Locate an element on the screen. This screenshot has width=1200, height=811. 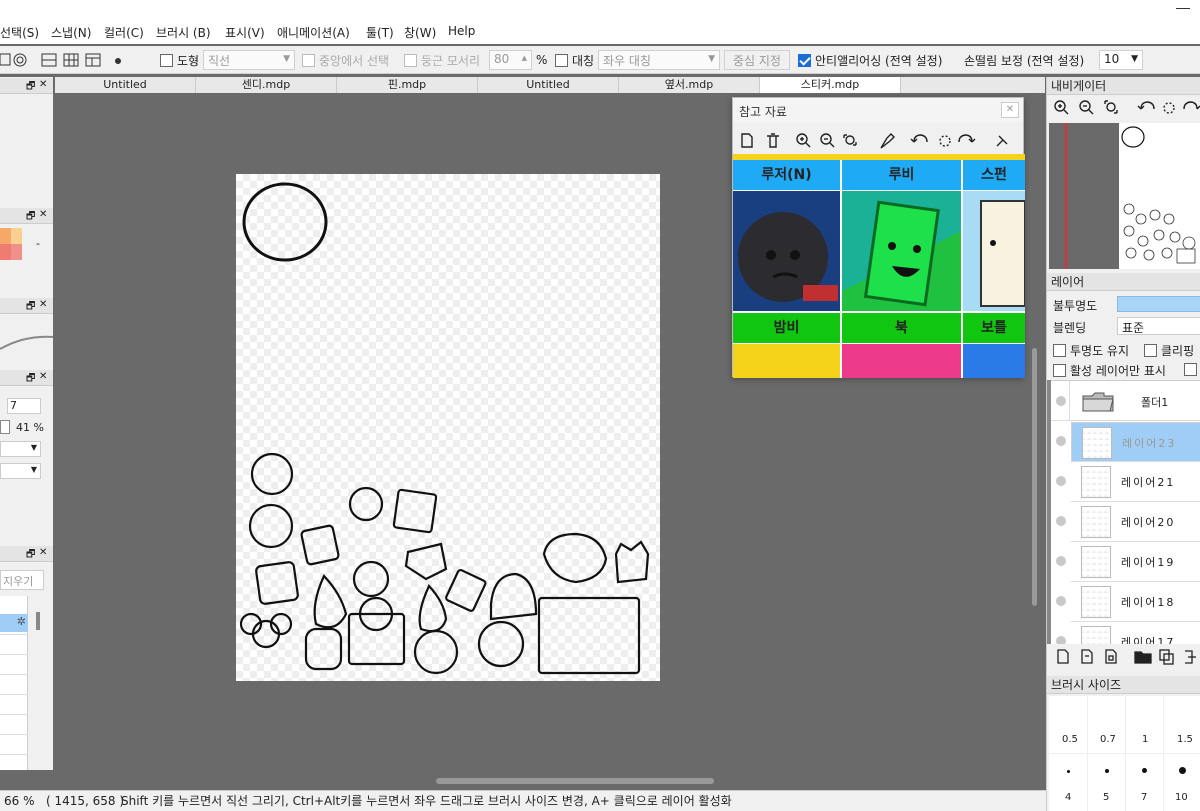
layer-name: 레이어18 is located at coordinates (1148, 602).